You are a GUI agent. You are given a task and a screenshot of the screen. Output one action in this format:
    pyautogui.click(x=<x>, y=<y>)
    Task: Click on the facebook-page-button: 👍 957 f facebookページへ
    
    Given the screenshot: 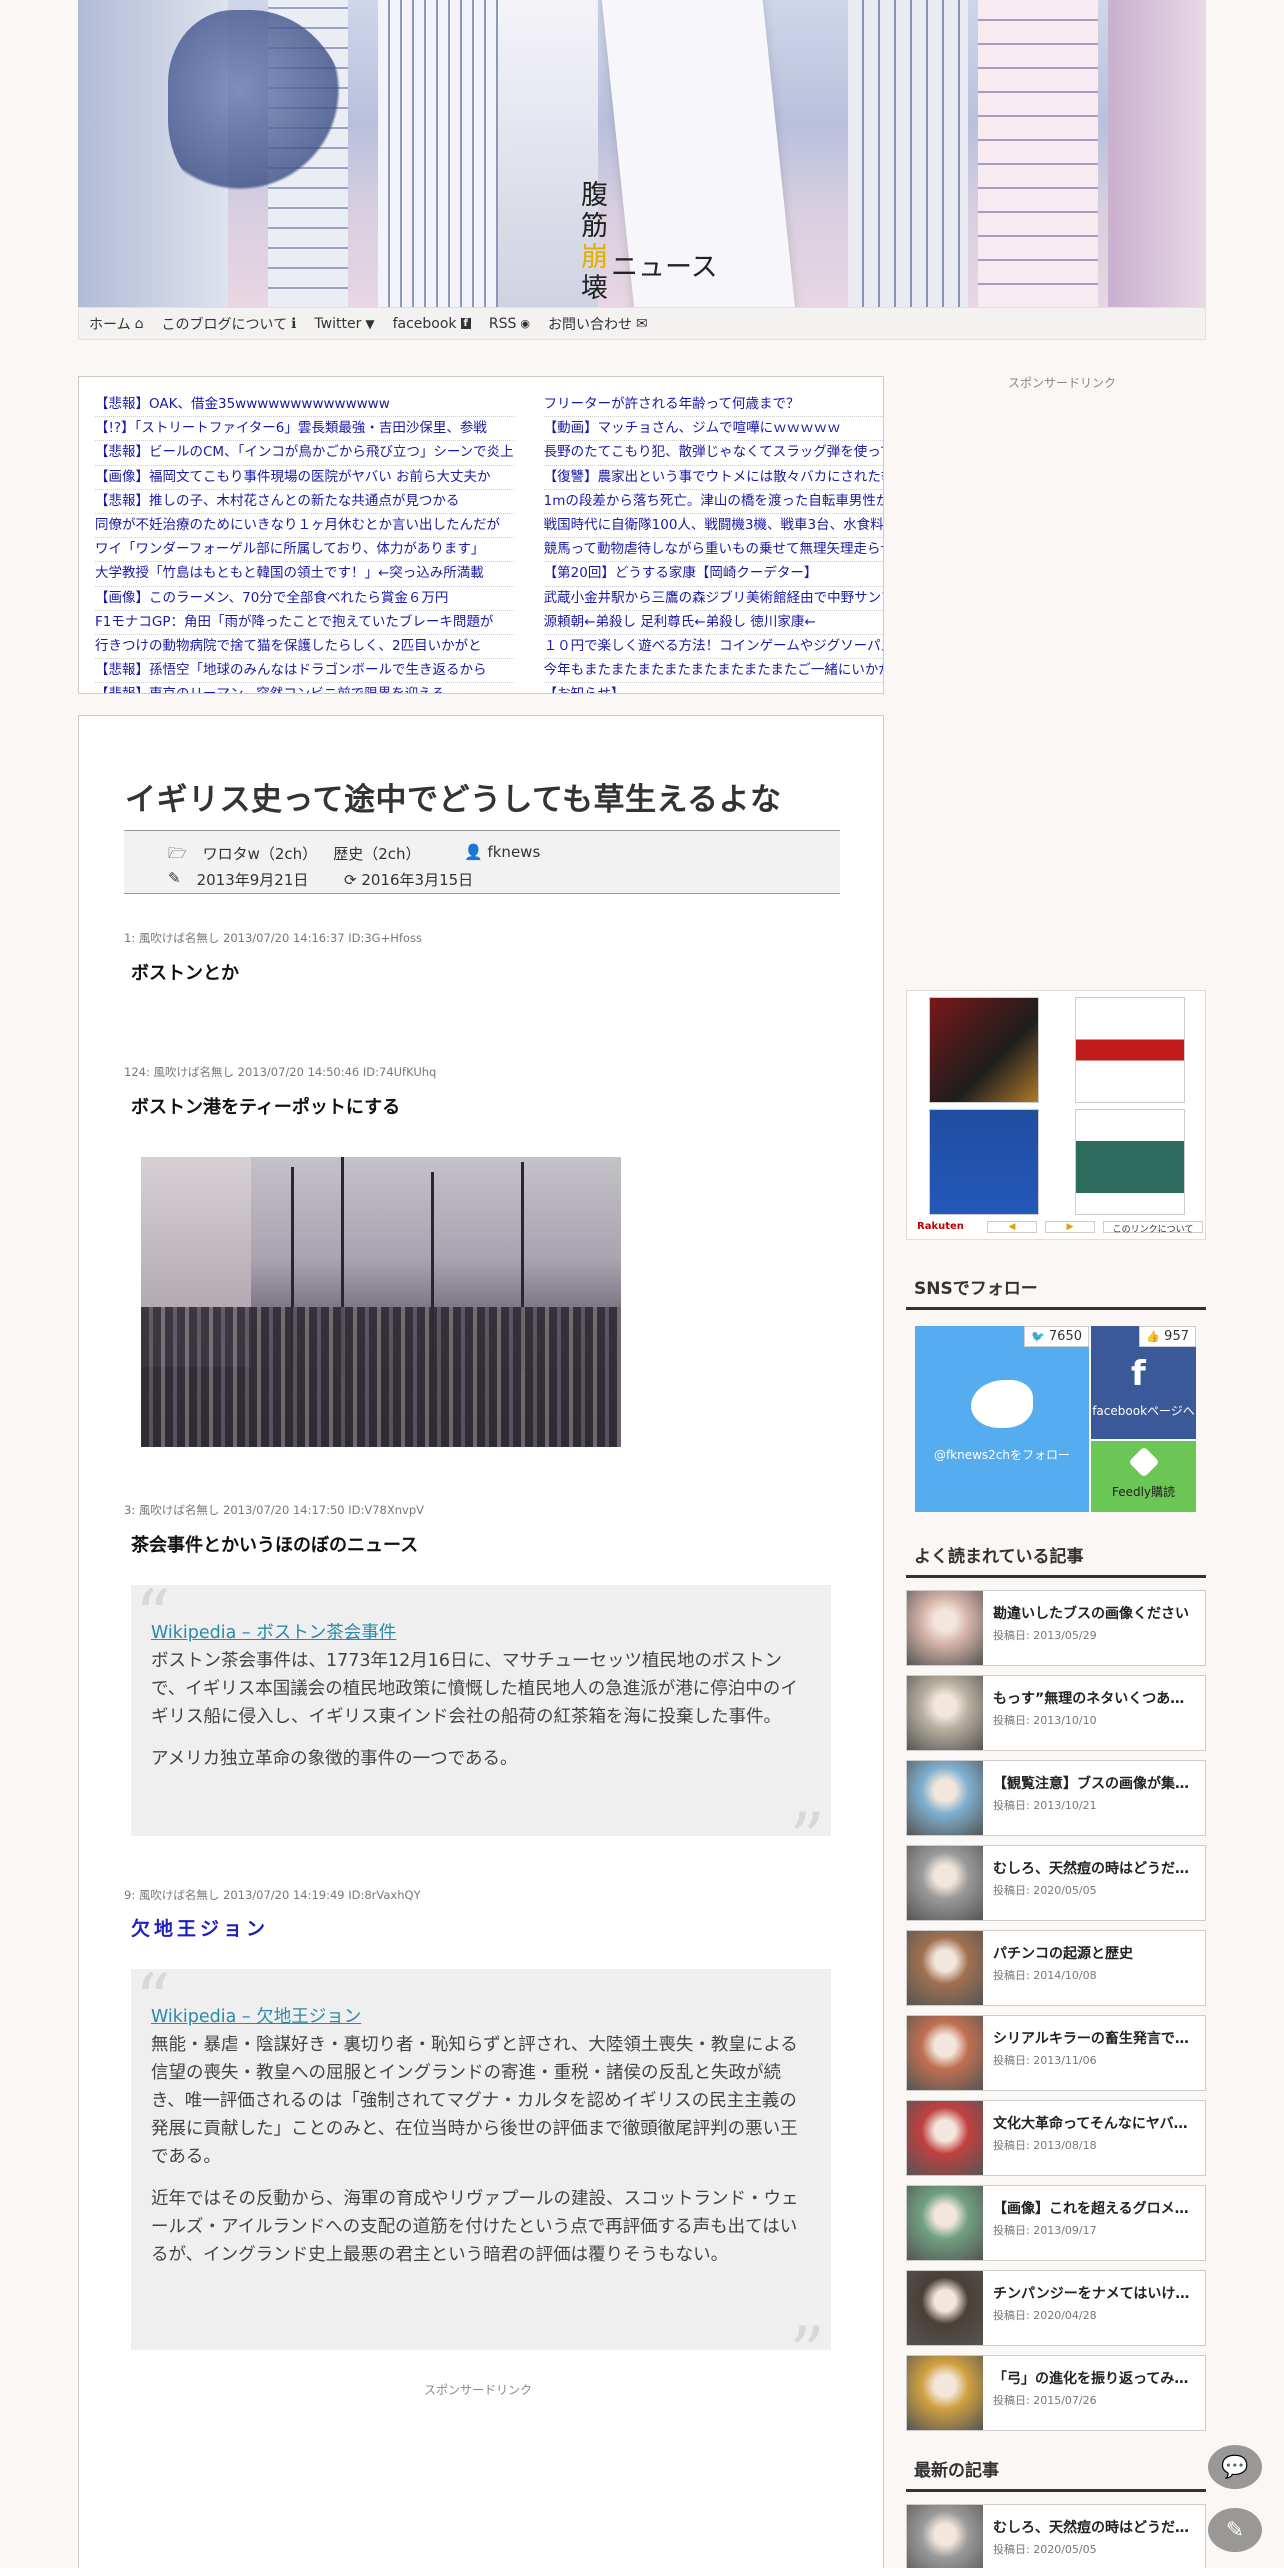 What is the action you would take?
    pyautogui.click(x=1143, y=1382)
    